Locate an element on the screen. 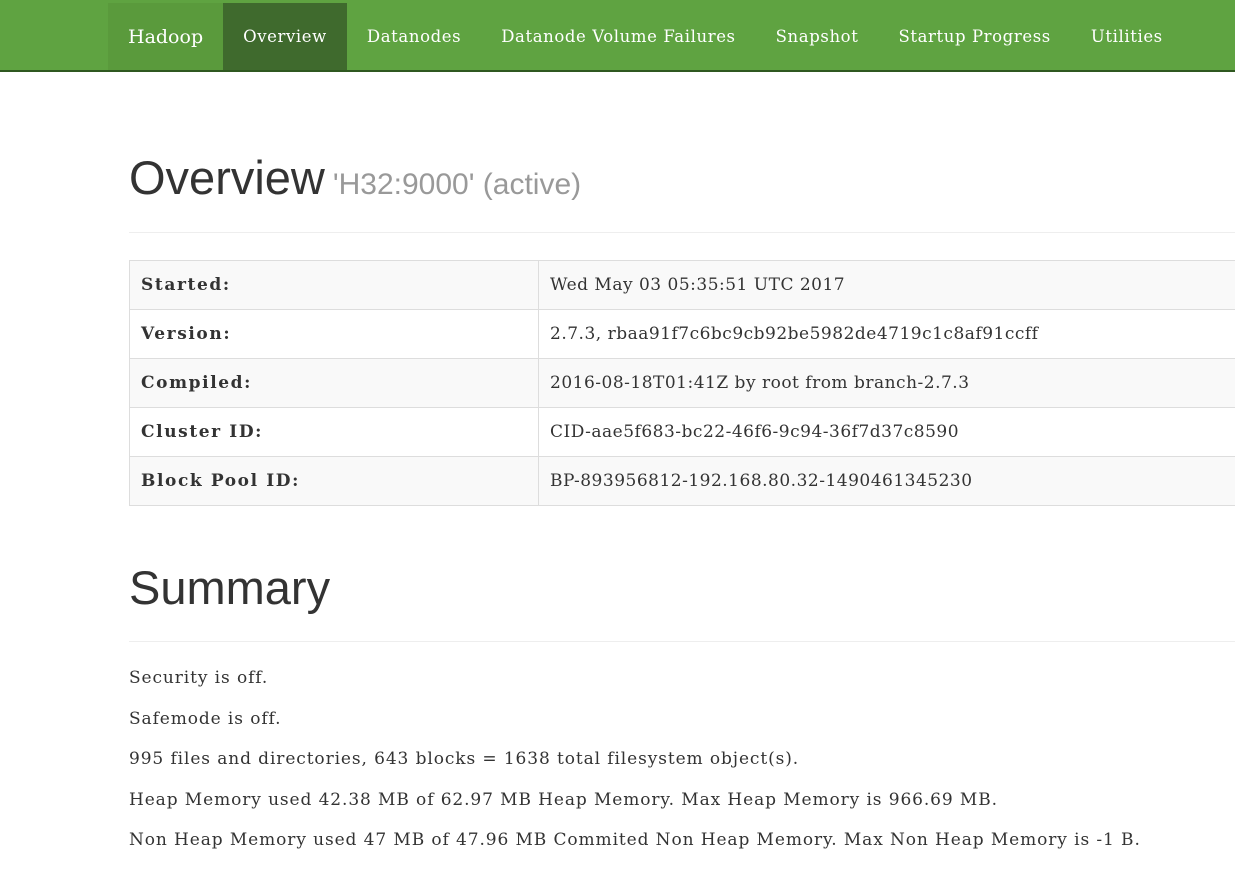 This screenshot has height=871, width=1235. nav-datanode-volume-failures: Datanode Volume Failures is located at coordinates (618, 36).